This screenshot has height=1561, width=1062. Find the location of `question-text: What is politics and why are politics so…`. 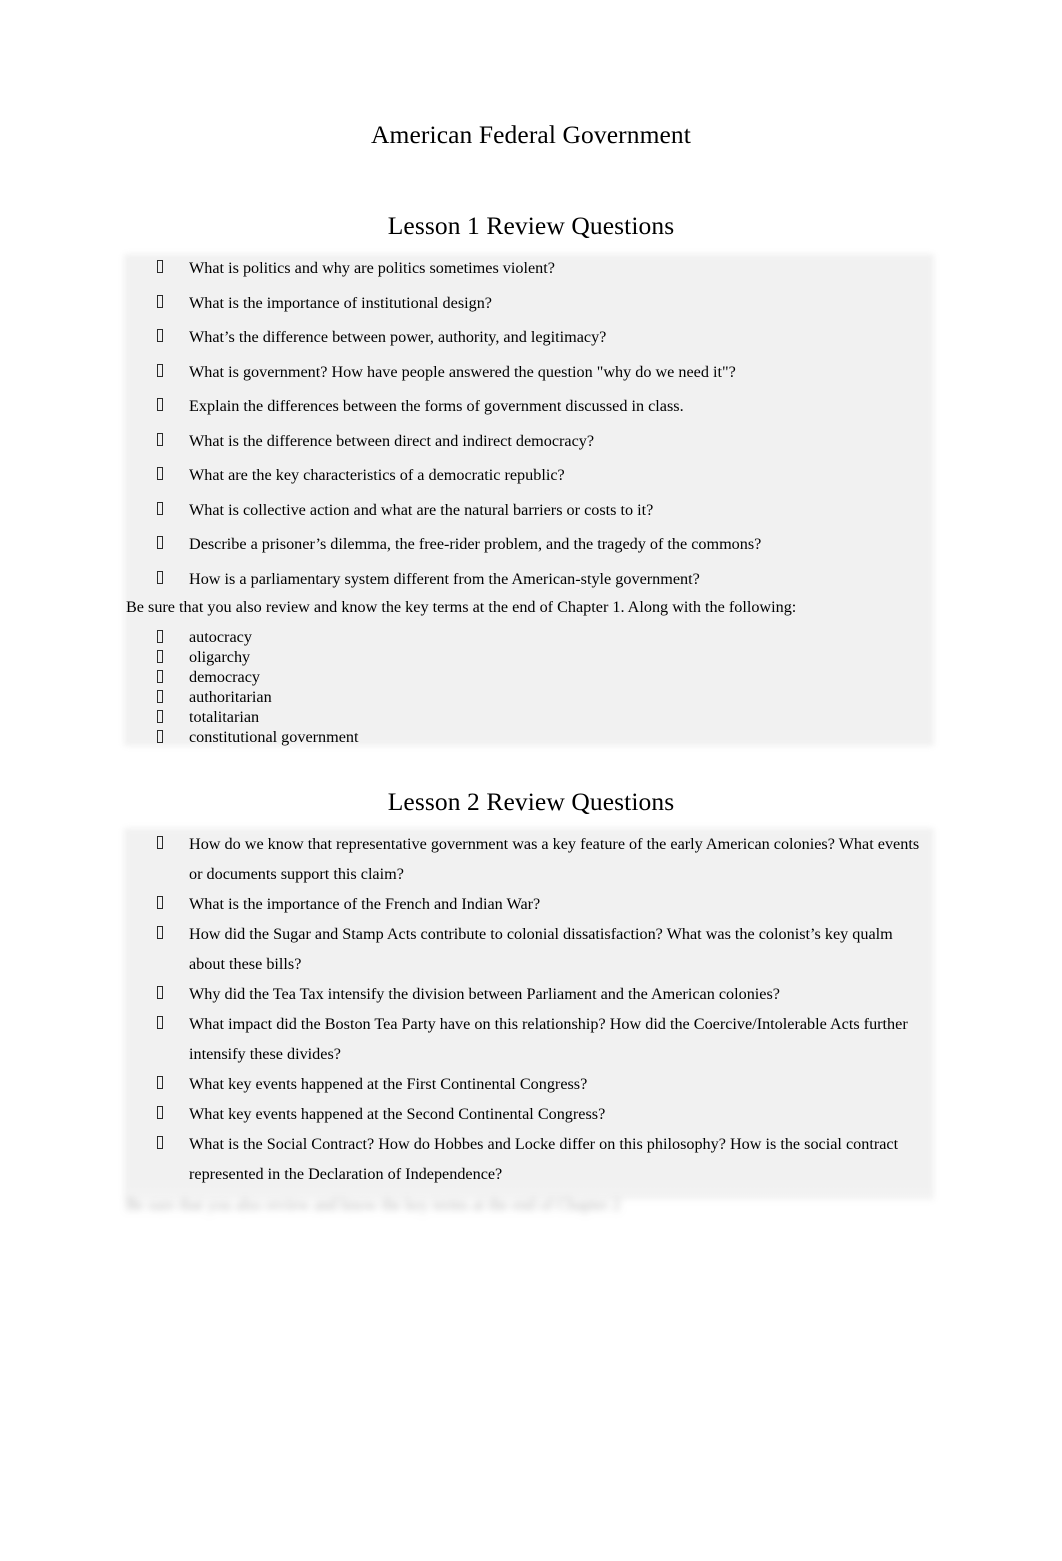

question-text: What is politics and why are politics so… is located at coordinates (372, 268).